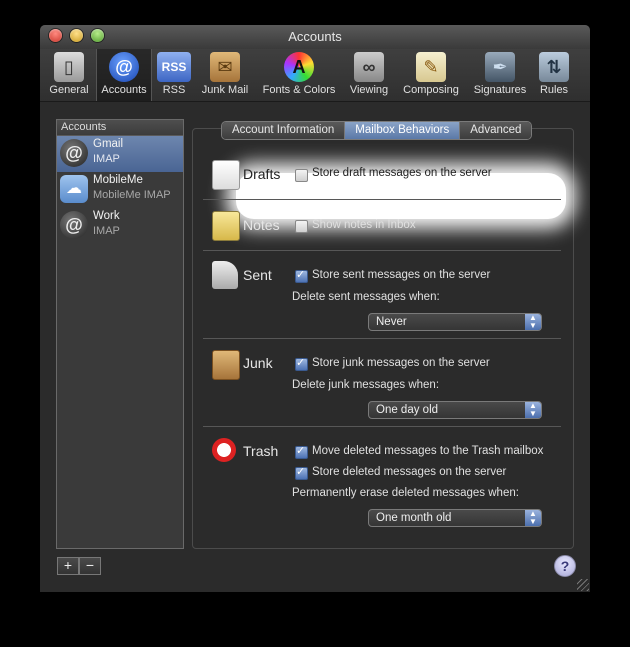 The image size is (630, 647). What do you see at coordinates (226, 175) in the screenshot?
I see `drafts-document-icon` at bounding box center [226, 175].